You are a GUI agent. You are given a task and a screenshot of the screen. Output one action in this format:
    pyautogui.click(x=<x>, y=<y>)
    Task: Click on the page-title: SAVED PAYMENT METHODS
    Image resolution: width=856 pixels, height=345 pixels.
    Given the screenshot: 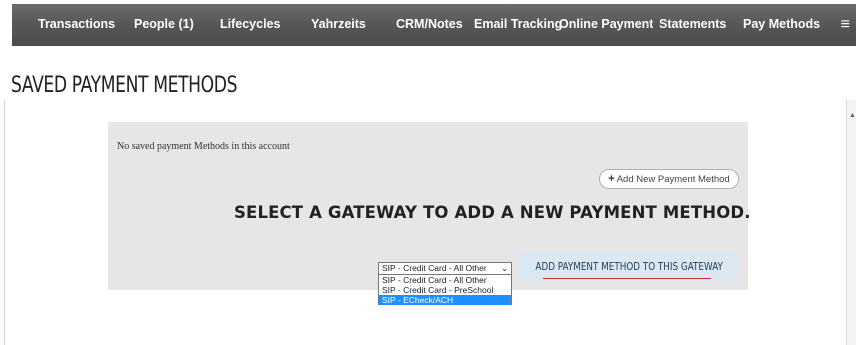 What is the action you would take?
    pyautogui.click(x=124, y=85)
    